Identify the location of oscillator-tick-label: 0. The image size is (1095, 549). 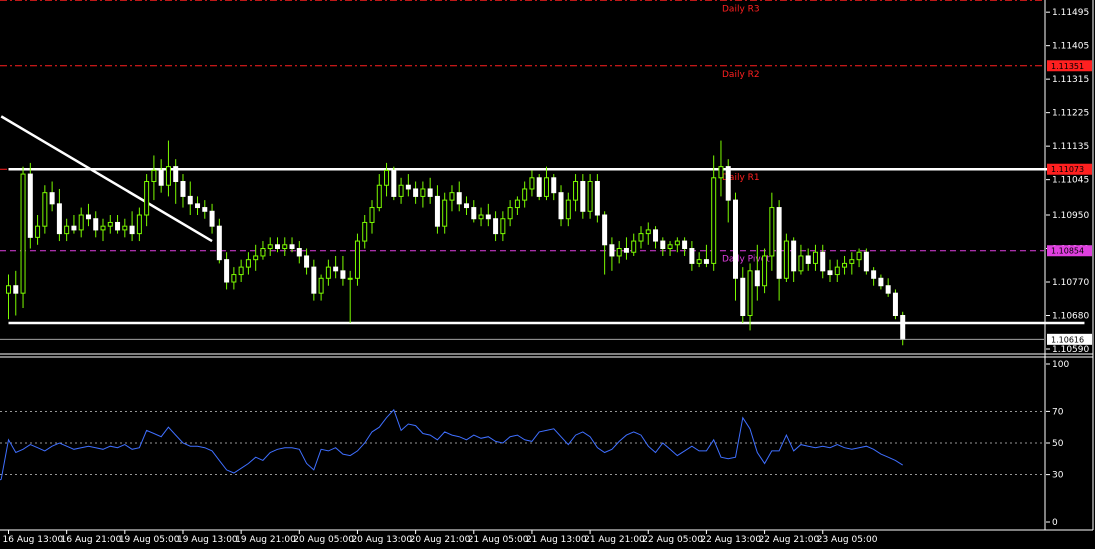
(1055, 523).